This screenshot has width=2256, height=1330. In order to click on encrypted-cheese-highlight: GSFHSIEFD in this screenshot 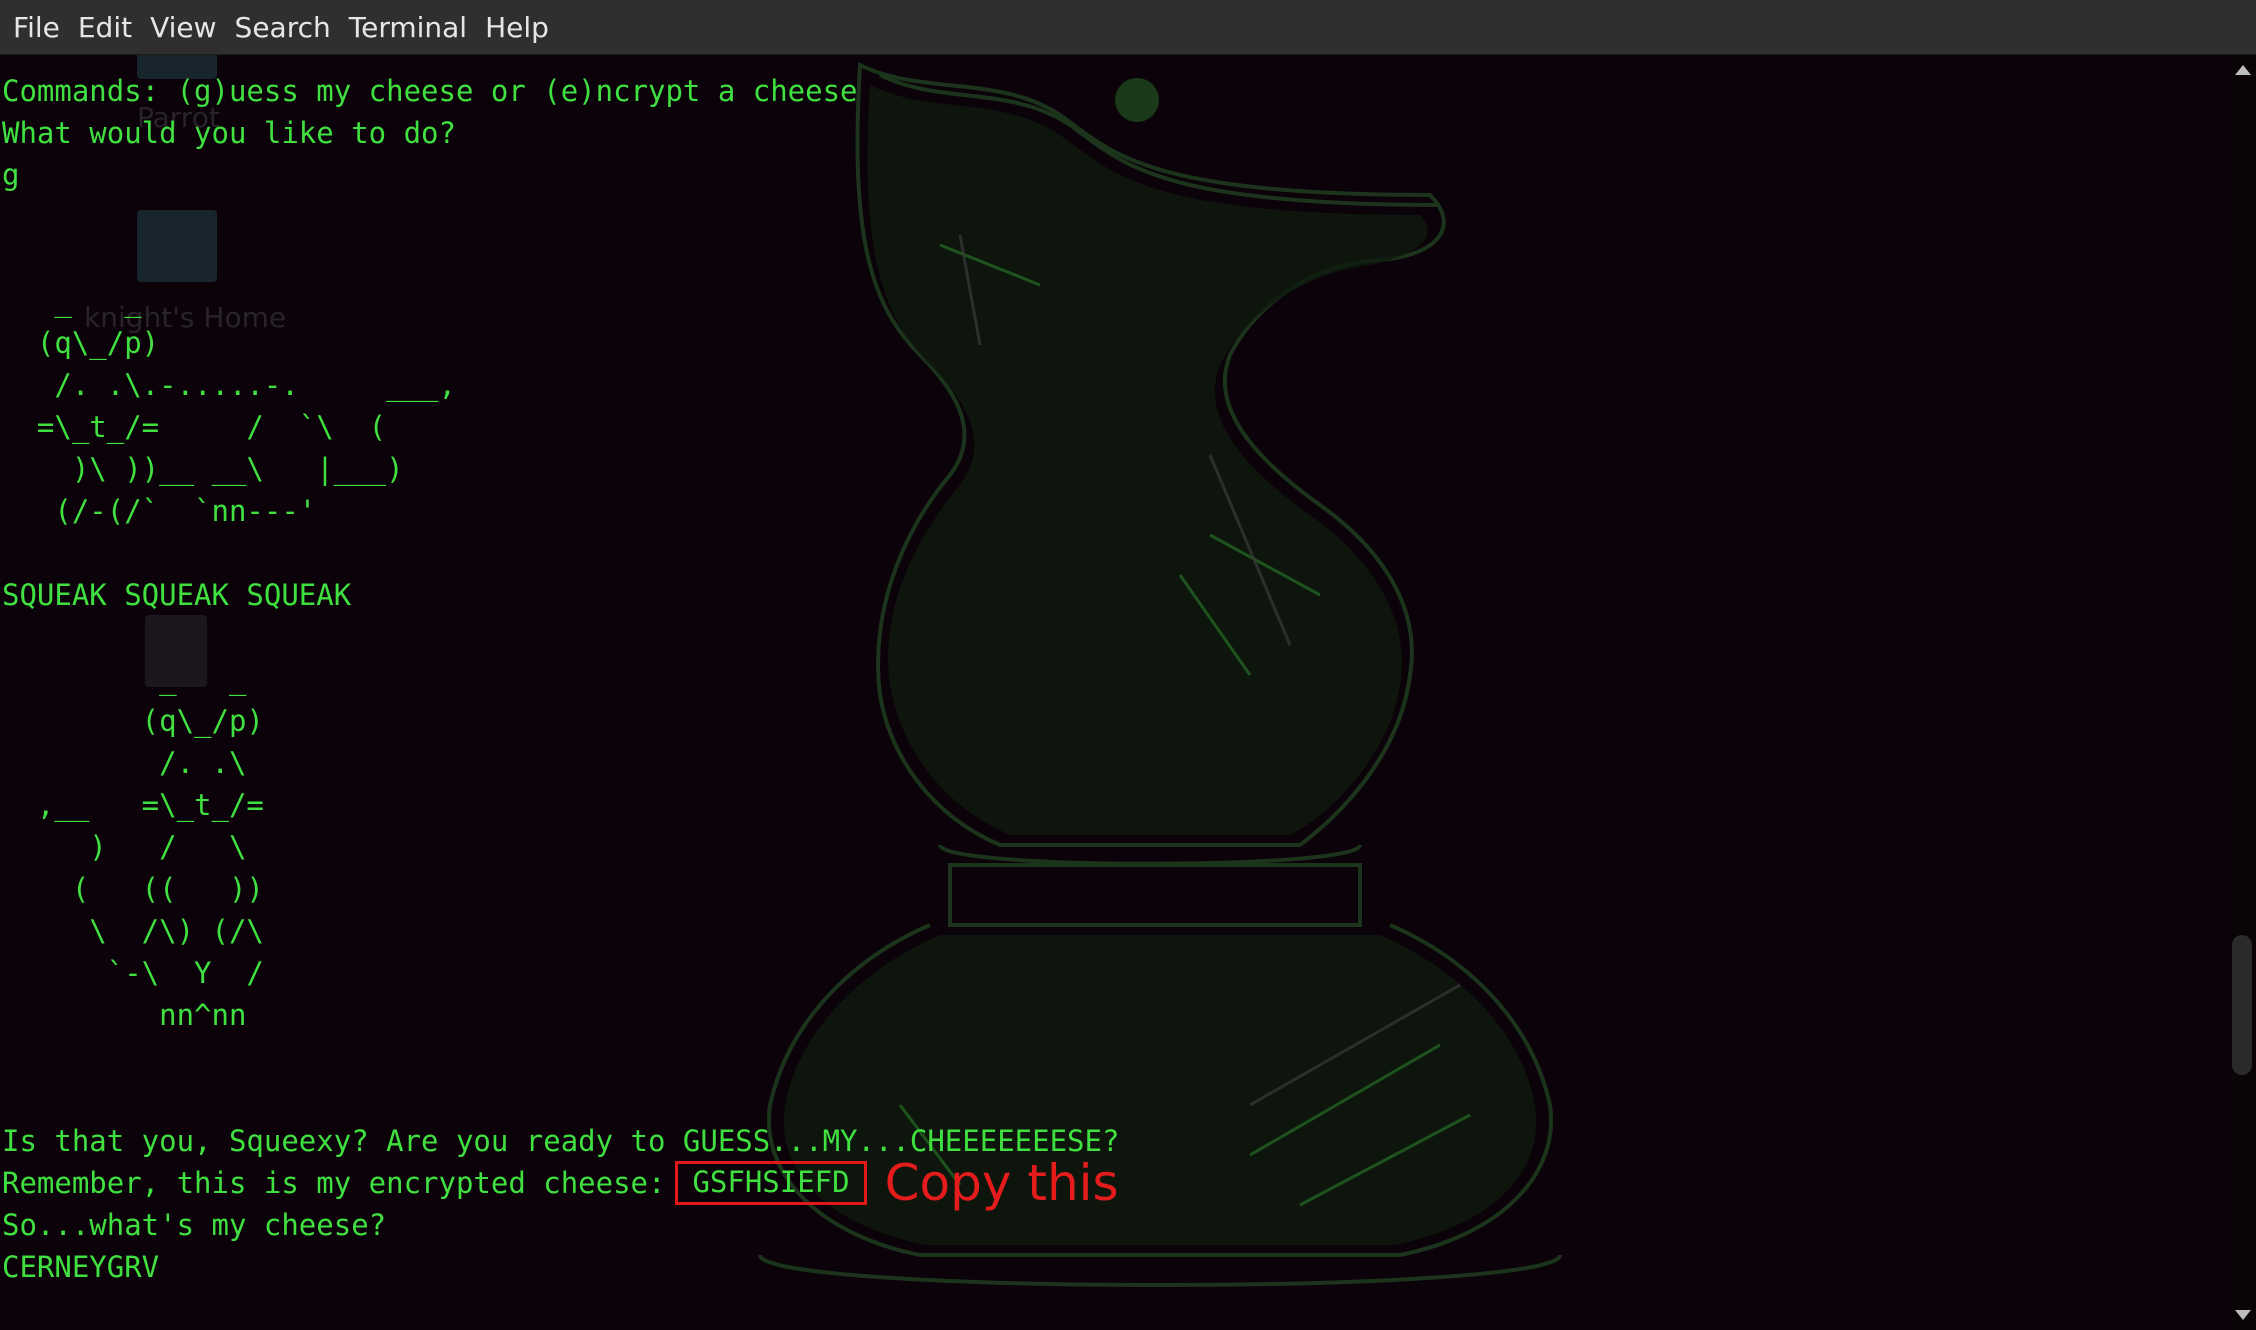, I will do `click(771, 1183)`.